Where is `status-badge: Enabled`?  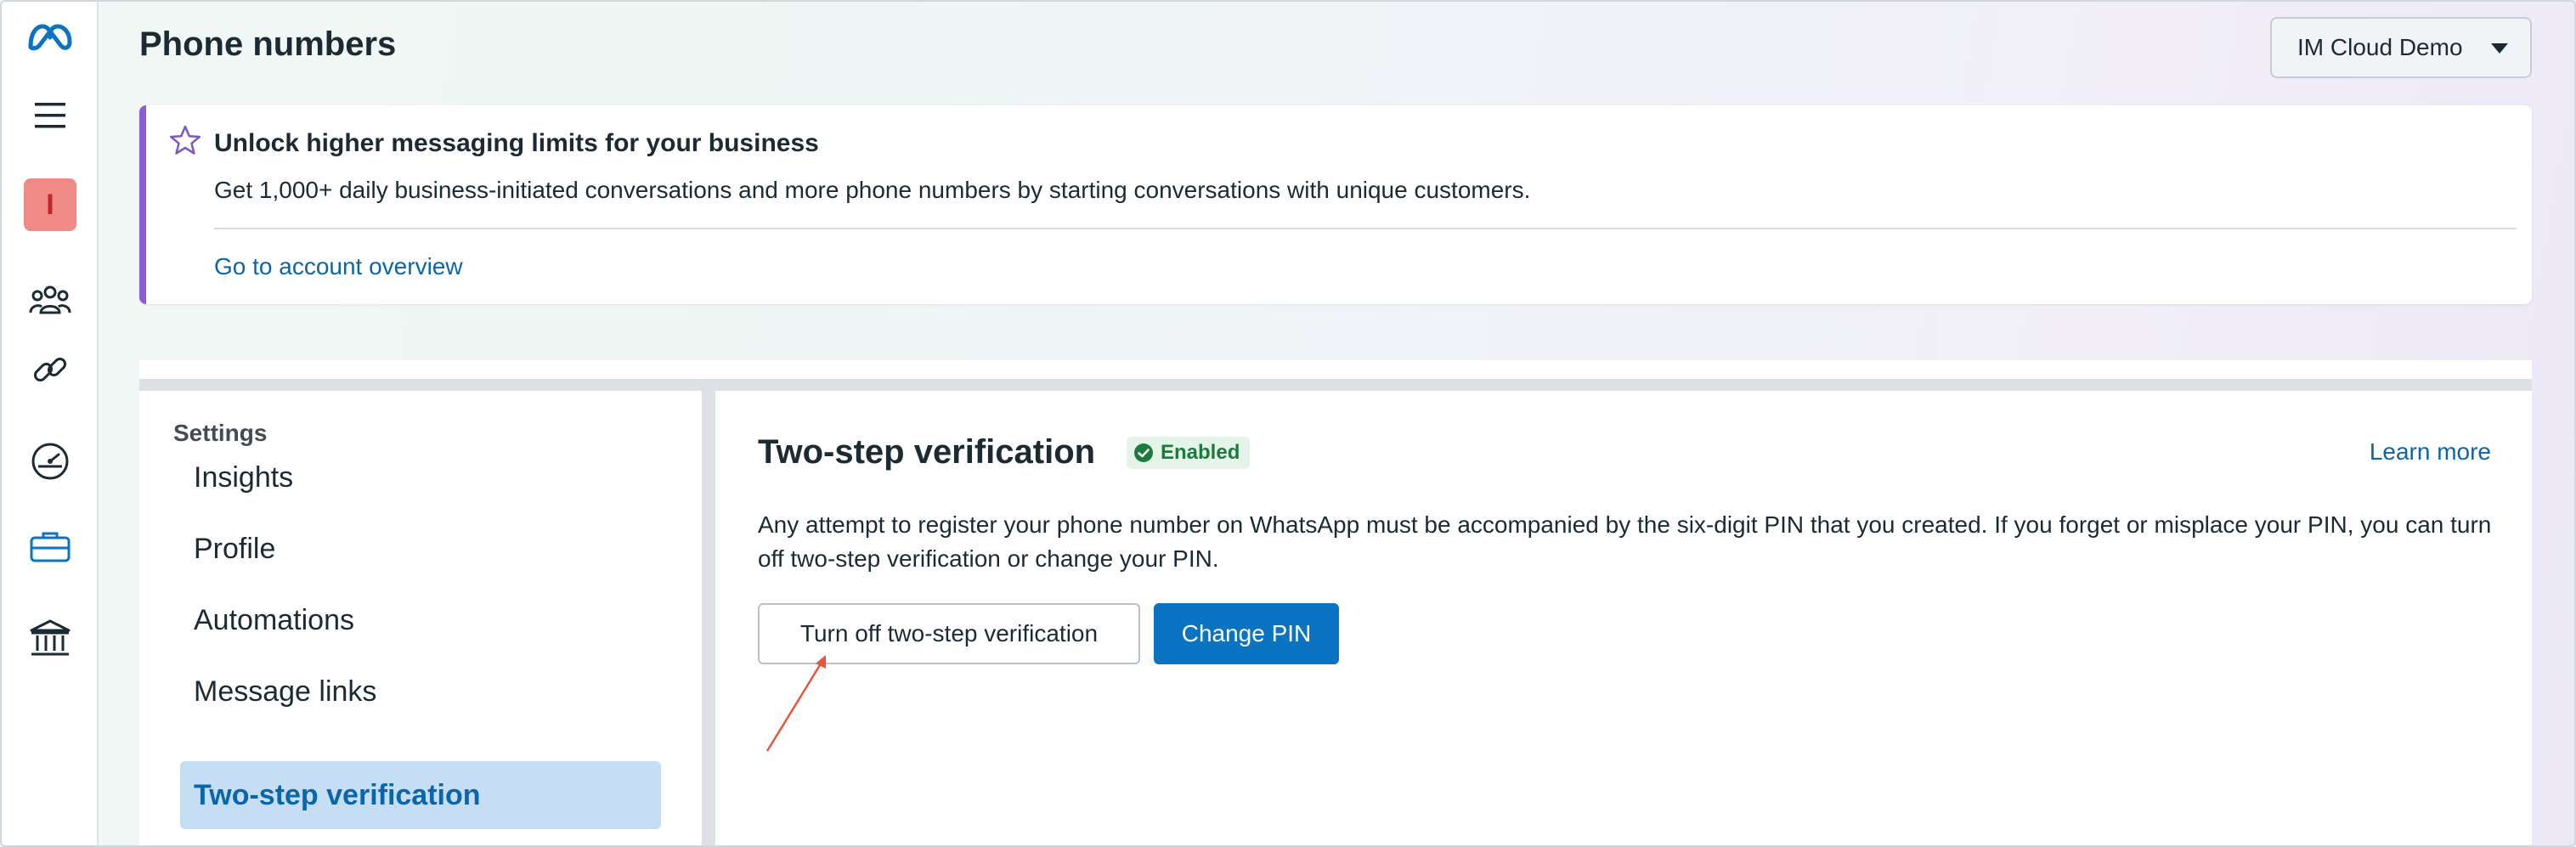 status-badge: Enabled is located at coordinates (1189, 453).